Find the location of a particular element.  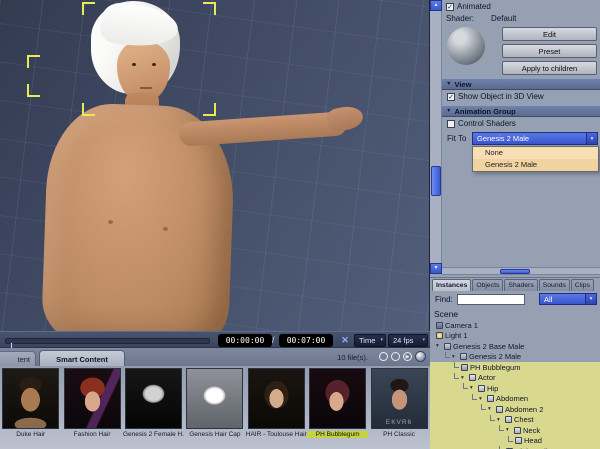

tab-objects: Objects is located at coordinates (488, 285).